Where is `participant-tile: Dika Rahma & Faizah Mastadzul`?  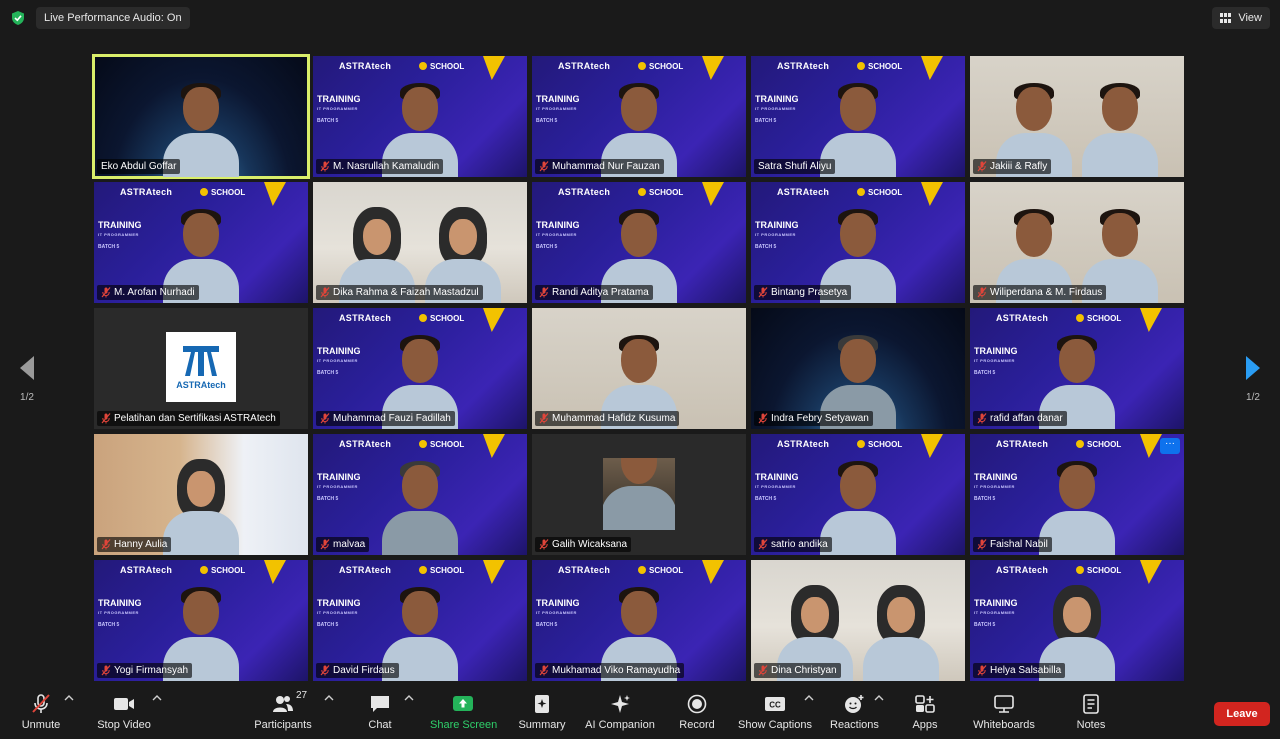 participant-tile: Dika Rahma & Faizah Mastadzul is located at coordinates (420, 242).